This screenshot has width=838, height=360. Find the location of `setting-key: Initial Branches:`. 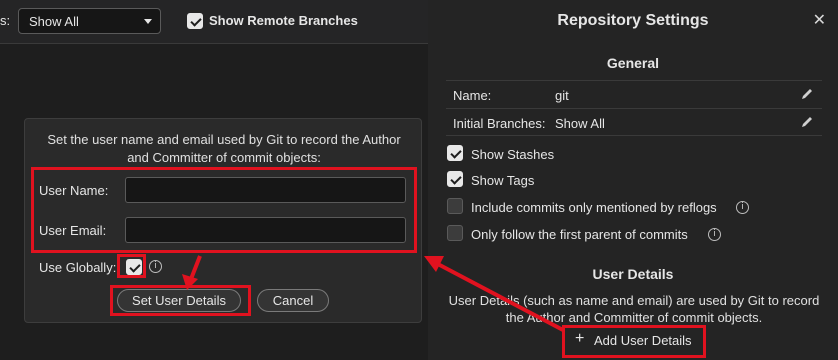

setting-key: Initial Branches: is located at coordinates (499, 123).